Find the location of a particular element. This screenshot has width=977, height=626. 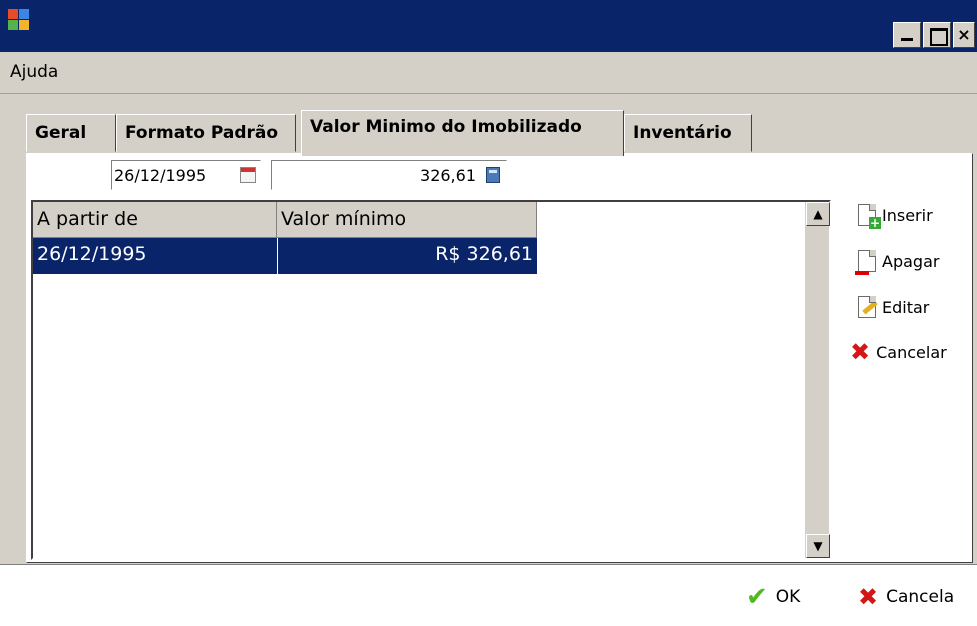

cancel-action-button: ✖ Cancelar is located at coordinates (898, 352).